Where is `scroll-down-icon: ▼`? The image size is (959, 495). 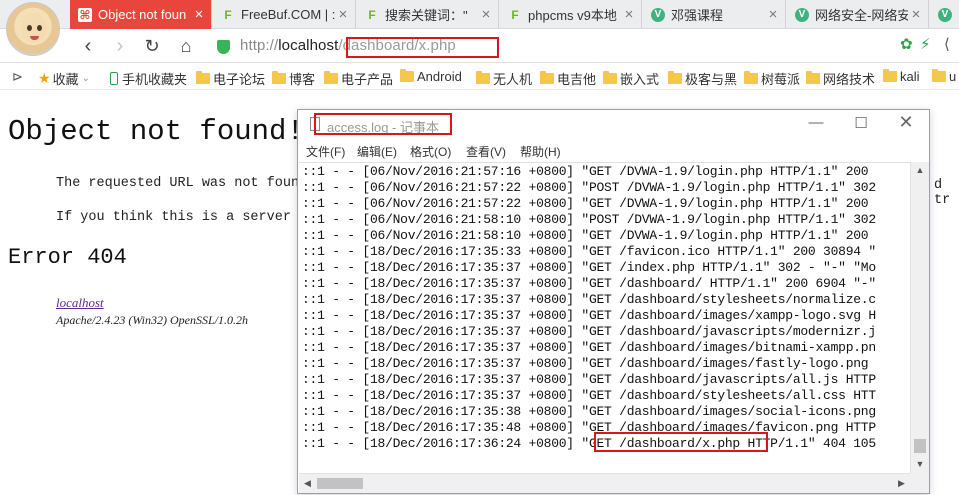
scroll-down-icon: ▼ is located at coordinates (920, 464).